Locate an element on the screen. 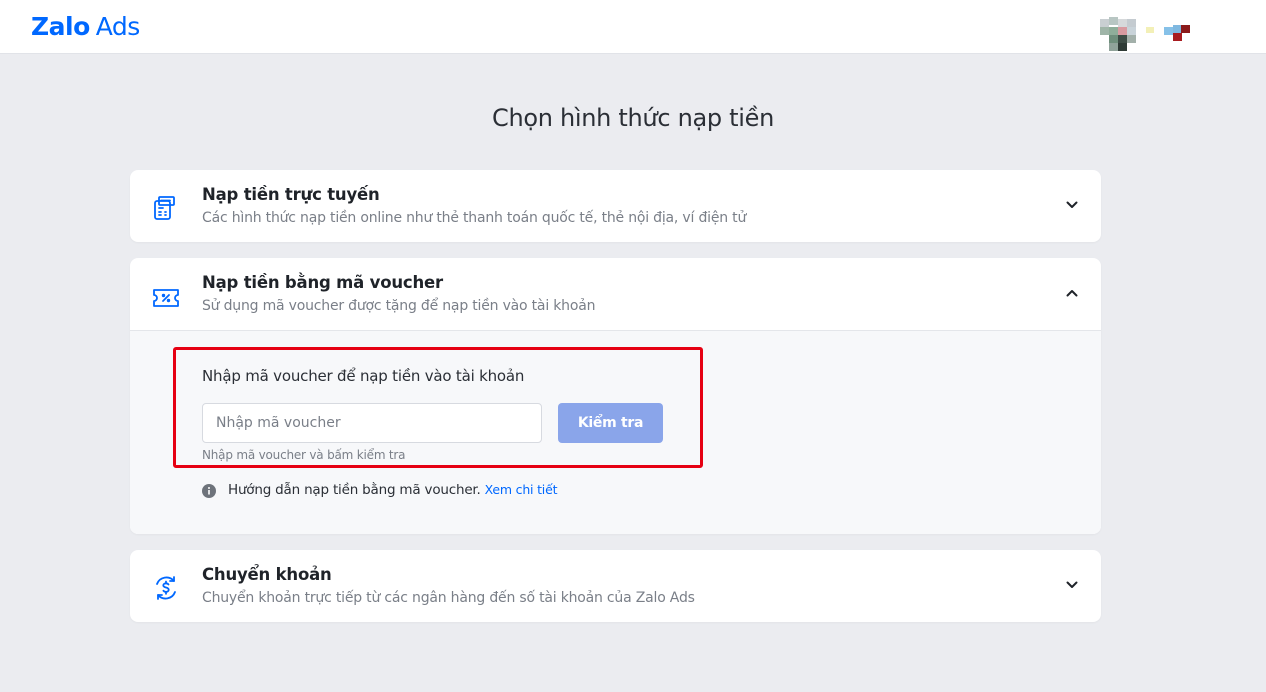  voucher-guide-text: Hướng dẫn nạp tiền bằng mã voucher. is located at coordinates (354, 490).